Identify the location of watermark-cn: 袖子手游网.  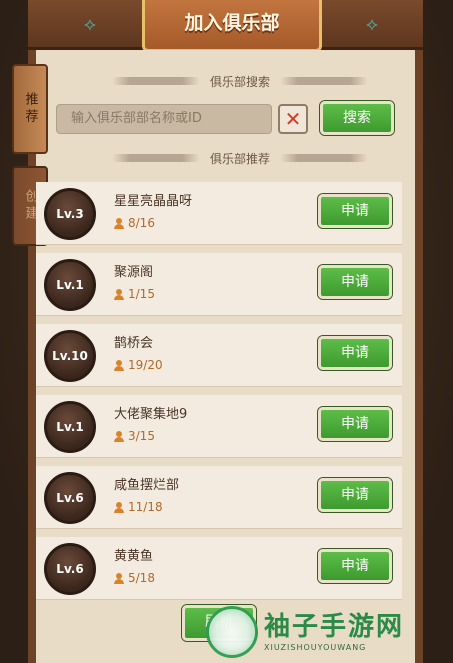
(334, 627).